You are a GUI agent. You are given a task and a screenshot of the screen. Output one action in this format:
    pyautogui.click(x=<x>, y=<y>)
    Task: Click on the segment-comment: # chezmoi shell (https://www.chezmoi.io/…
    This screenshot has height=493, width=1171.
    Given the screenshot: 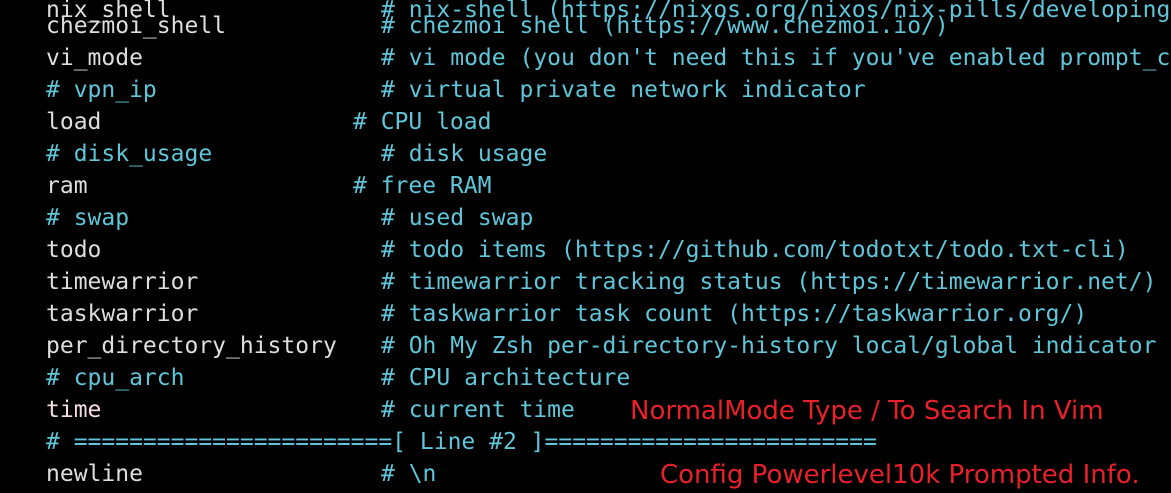 What is the action you would take?
    pyautogui.click(x=665, y=26)
    